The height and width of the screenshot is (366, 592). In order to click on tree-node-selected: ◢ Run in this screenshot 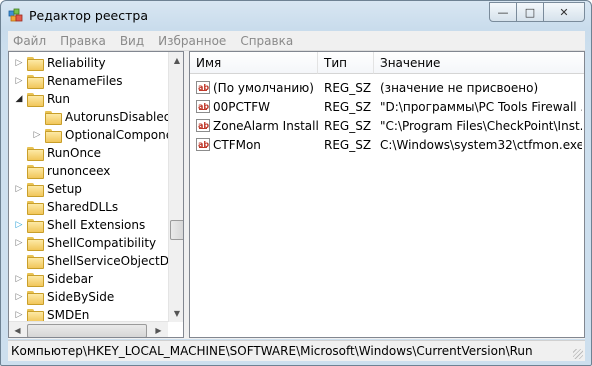, I will do `click(41, 99)`.